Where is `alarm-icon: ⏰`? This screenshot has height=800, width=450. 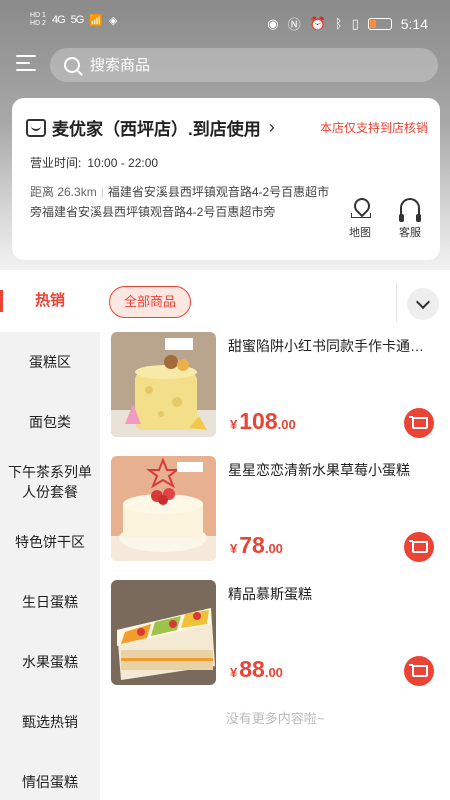
alarm-icon: ⏰ is located at coordinates (317, 23).